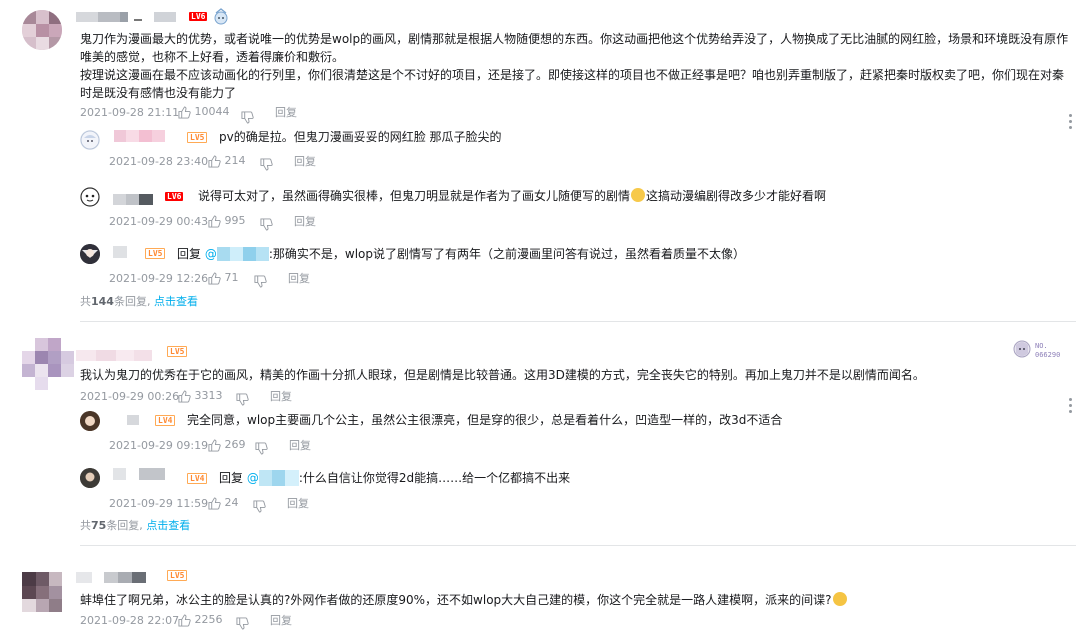 This screenshot has width=1080, height=634. I want to click on like-button: 269, so click(227, 445).